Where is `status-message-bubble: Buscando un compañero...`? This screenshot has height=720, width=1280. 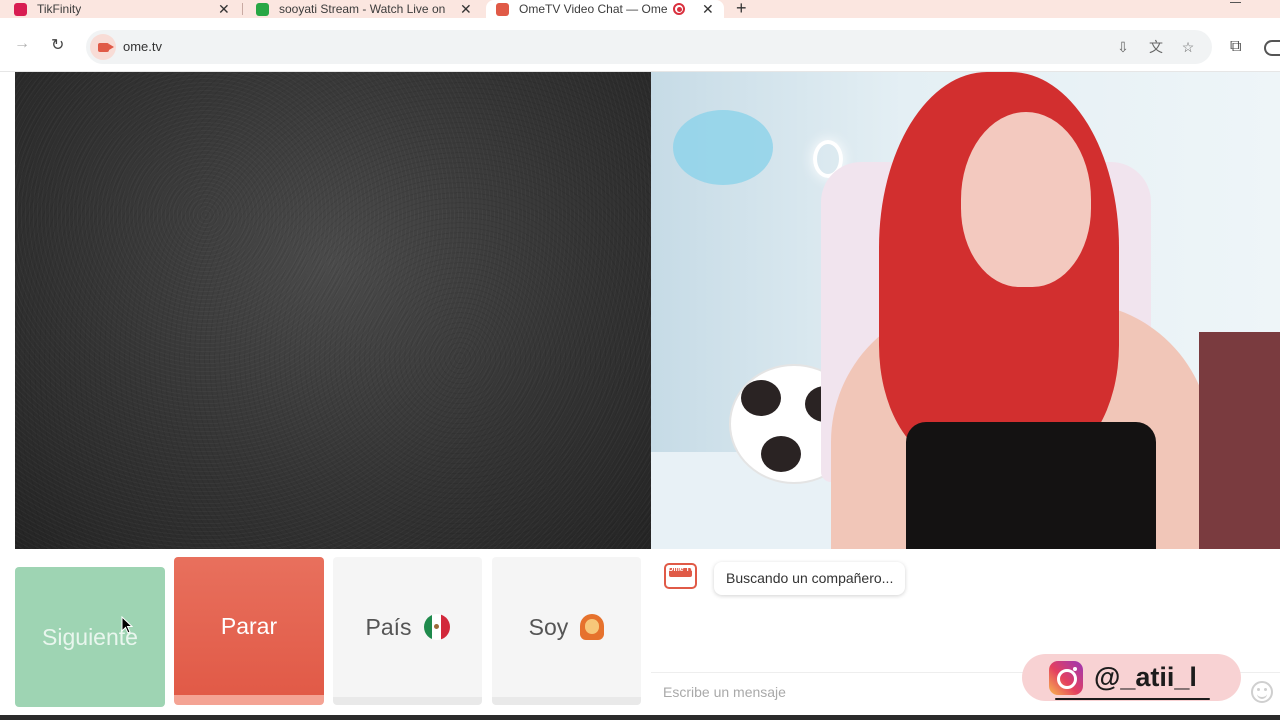 status-message-bubble: Buscando un compañero... is located at coordinates (810, 578).